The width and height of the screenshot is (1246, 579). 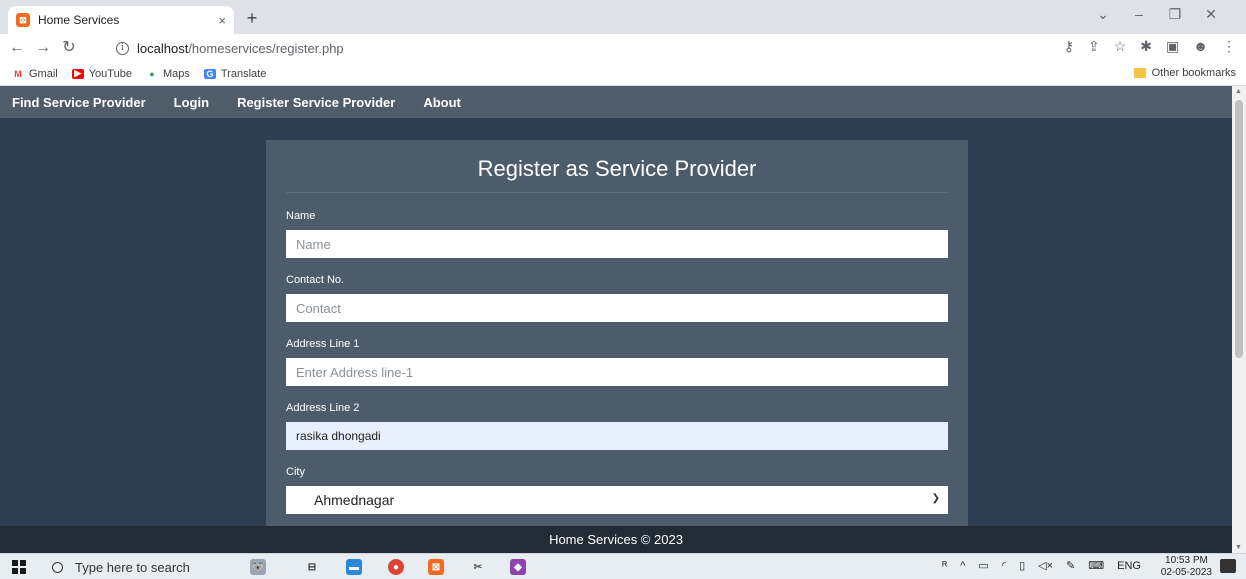 What do you see at coordinates (163, 48) in the screenshot?
I see `url-host: localhost` at bounding box center [163, 48].